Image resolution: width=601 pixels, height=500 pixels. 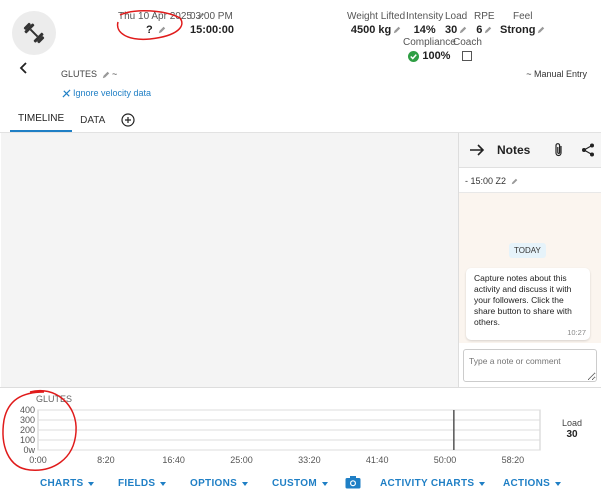 What do you see at coordinates (149, 30) in the screenshot?
I see `date-value: ?` at bounding box center [149, 30].